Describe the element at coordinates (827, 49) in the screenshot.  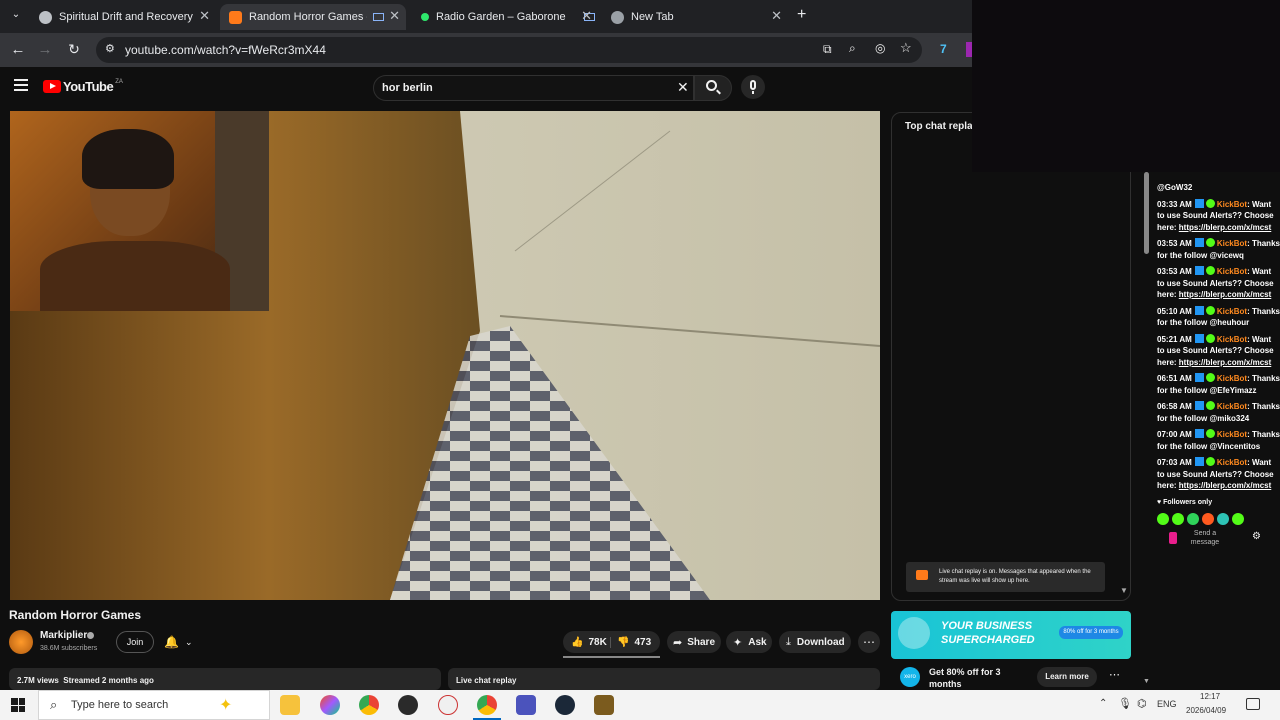
I see `install-app-icon: ⧉` at that location.